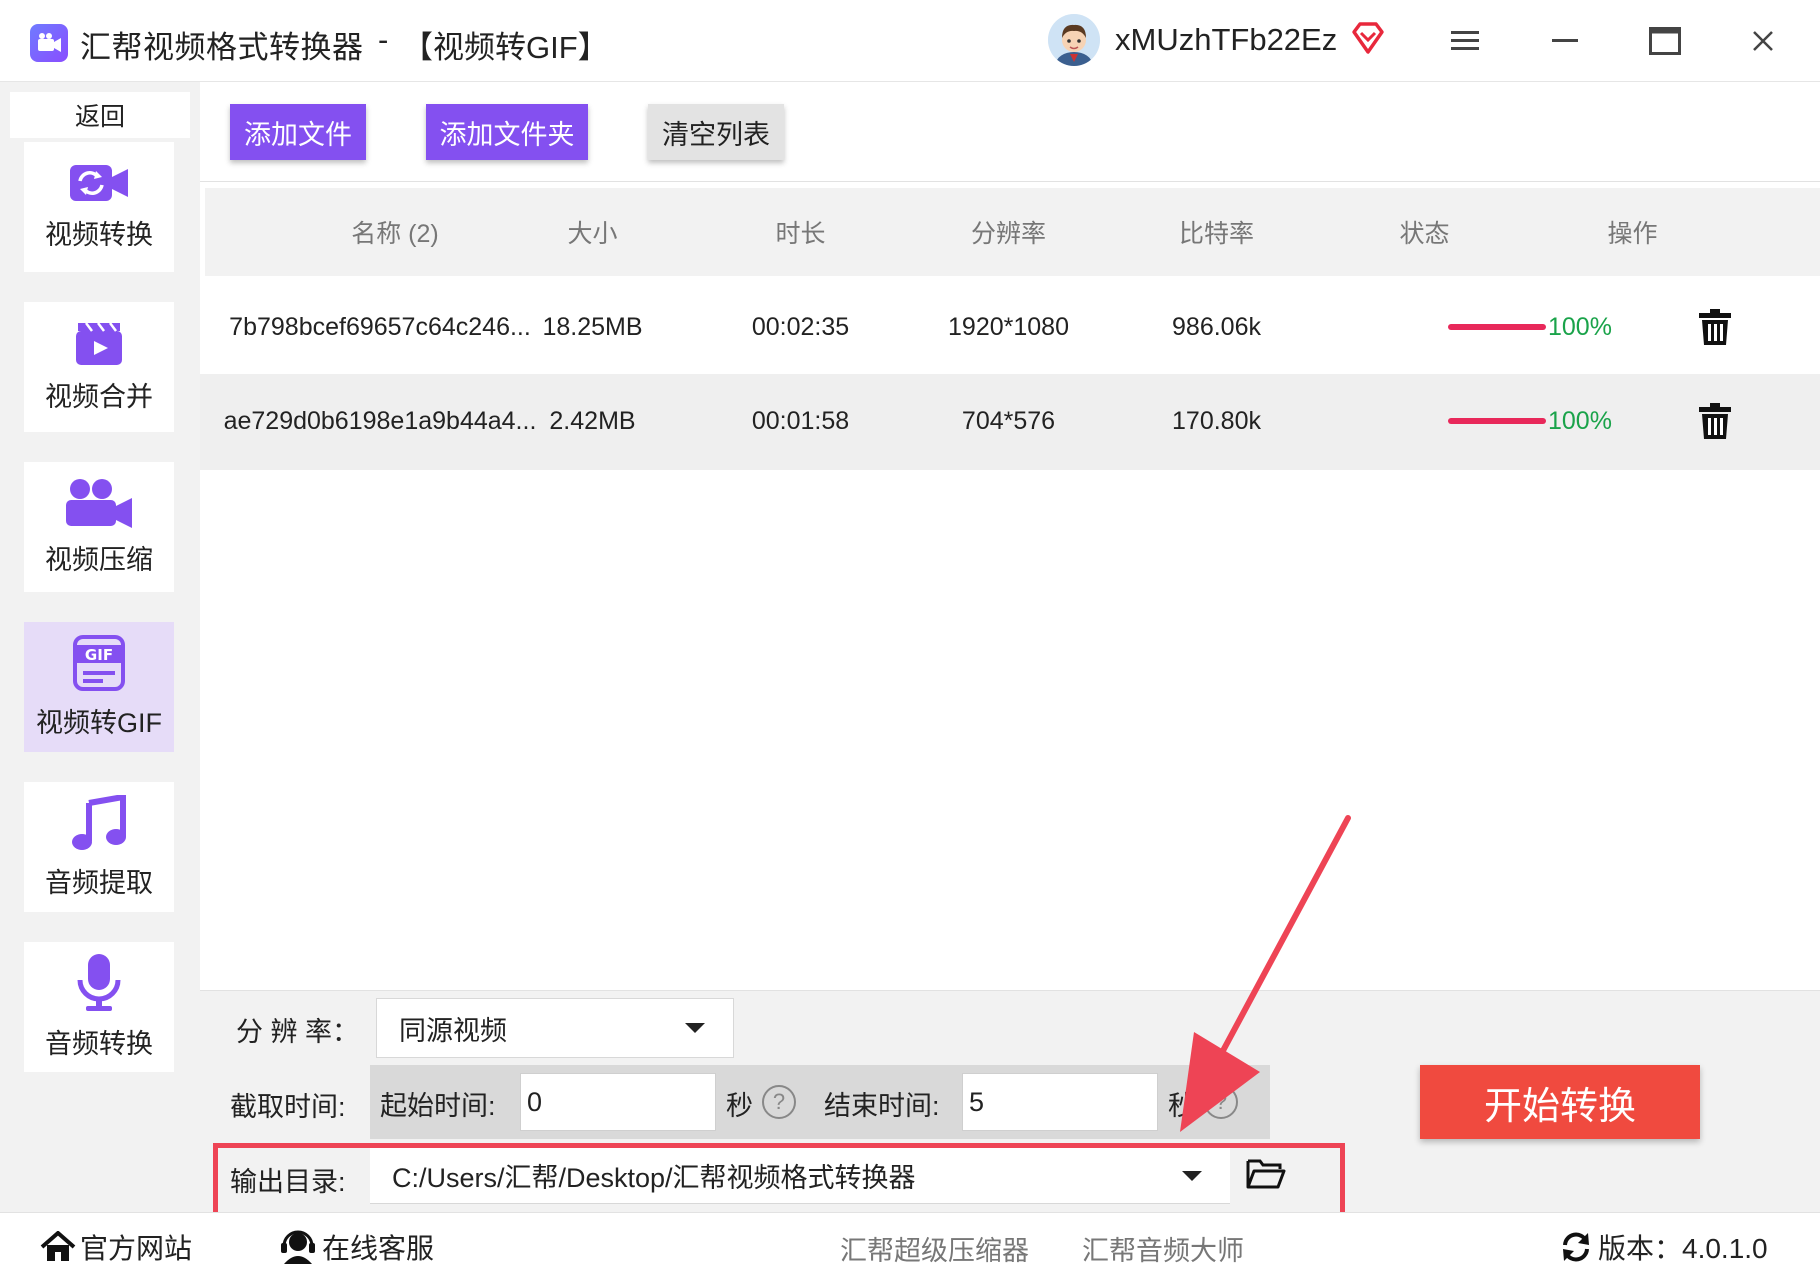  I want to click on start-convert-button: 开始转换, so click(1560, 1102).